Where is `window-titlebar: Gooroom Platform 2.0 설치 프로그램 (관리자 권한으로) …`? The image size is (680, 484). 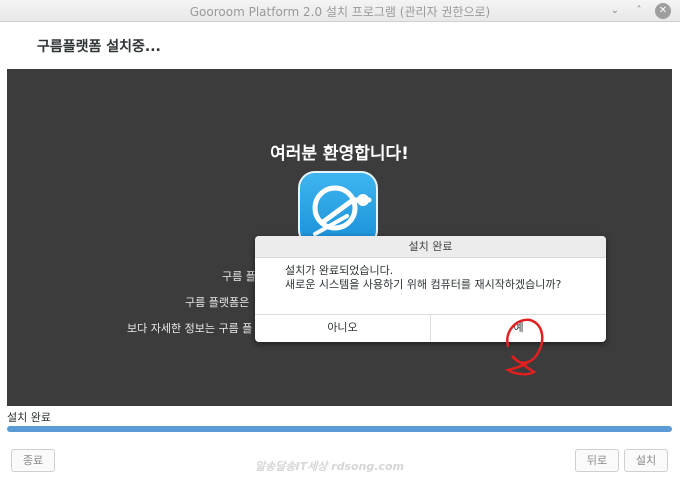
window-titlebar: Gooroom Platform 2.0 설치 프로그램 (관리자 권한으로) … is located at coordinates (340, 11).